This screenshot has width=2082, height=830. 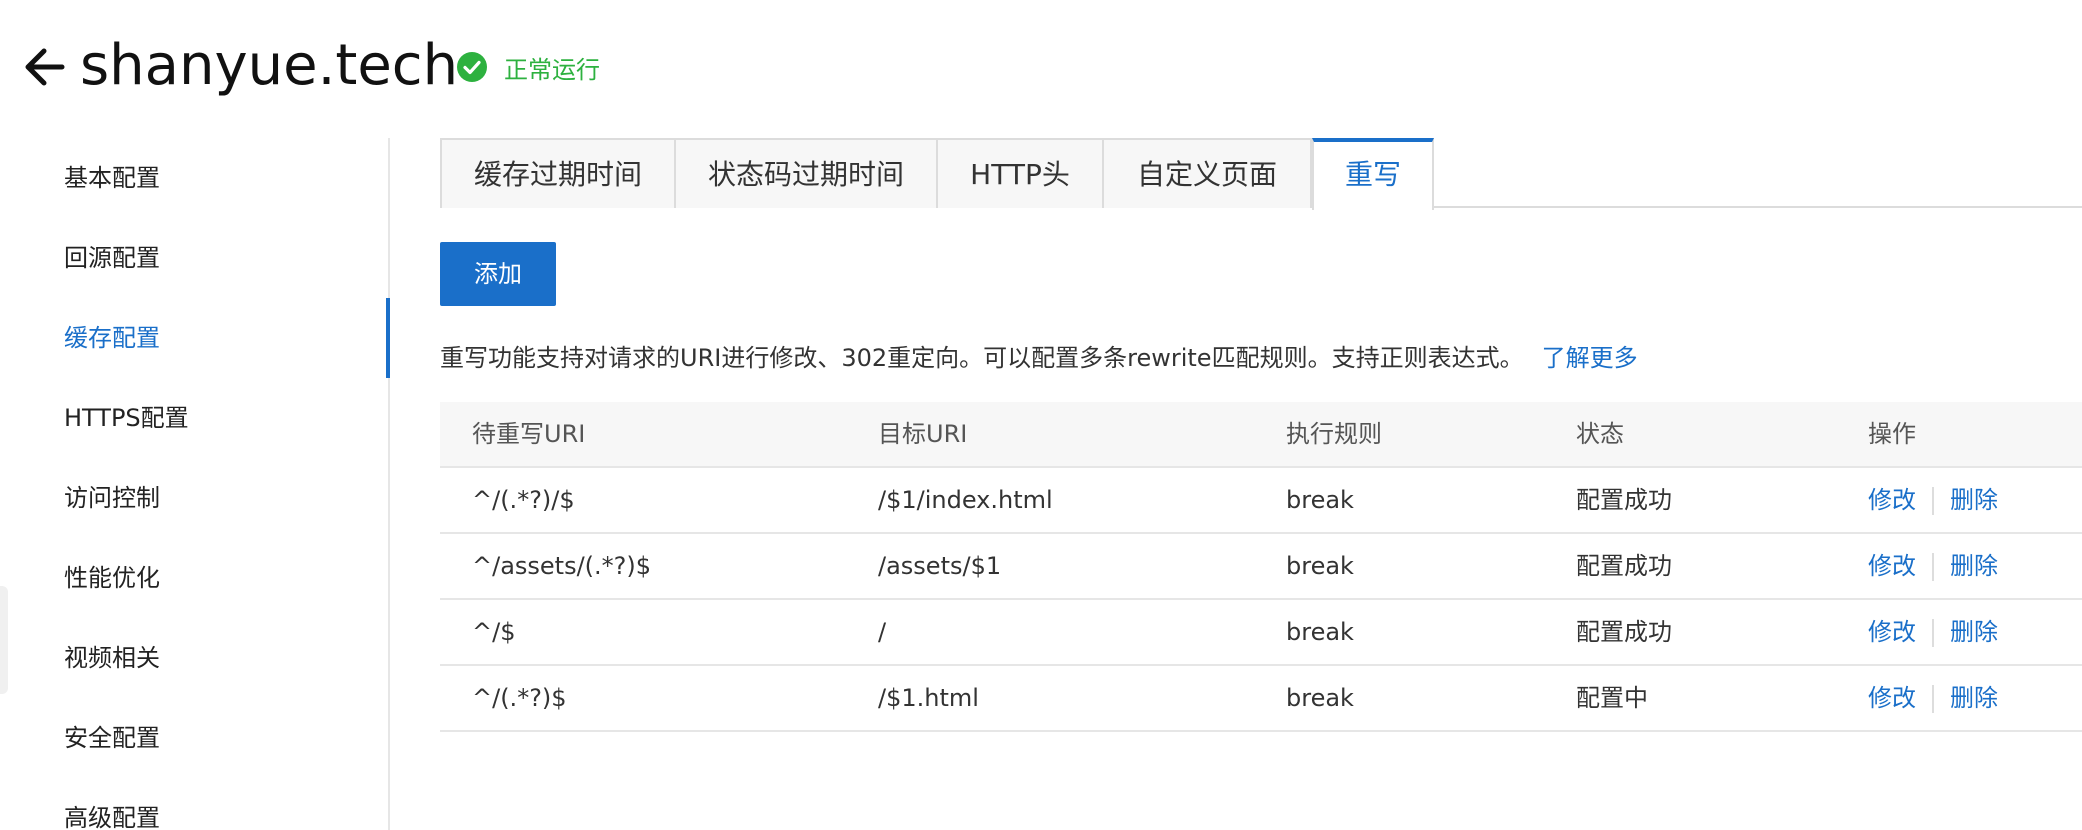 I want to click on tab-bar: 缓存过期时间 状态码过期时间 HTTP头 自定义页面 重写, so click(x=1261, y=174).